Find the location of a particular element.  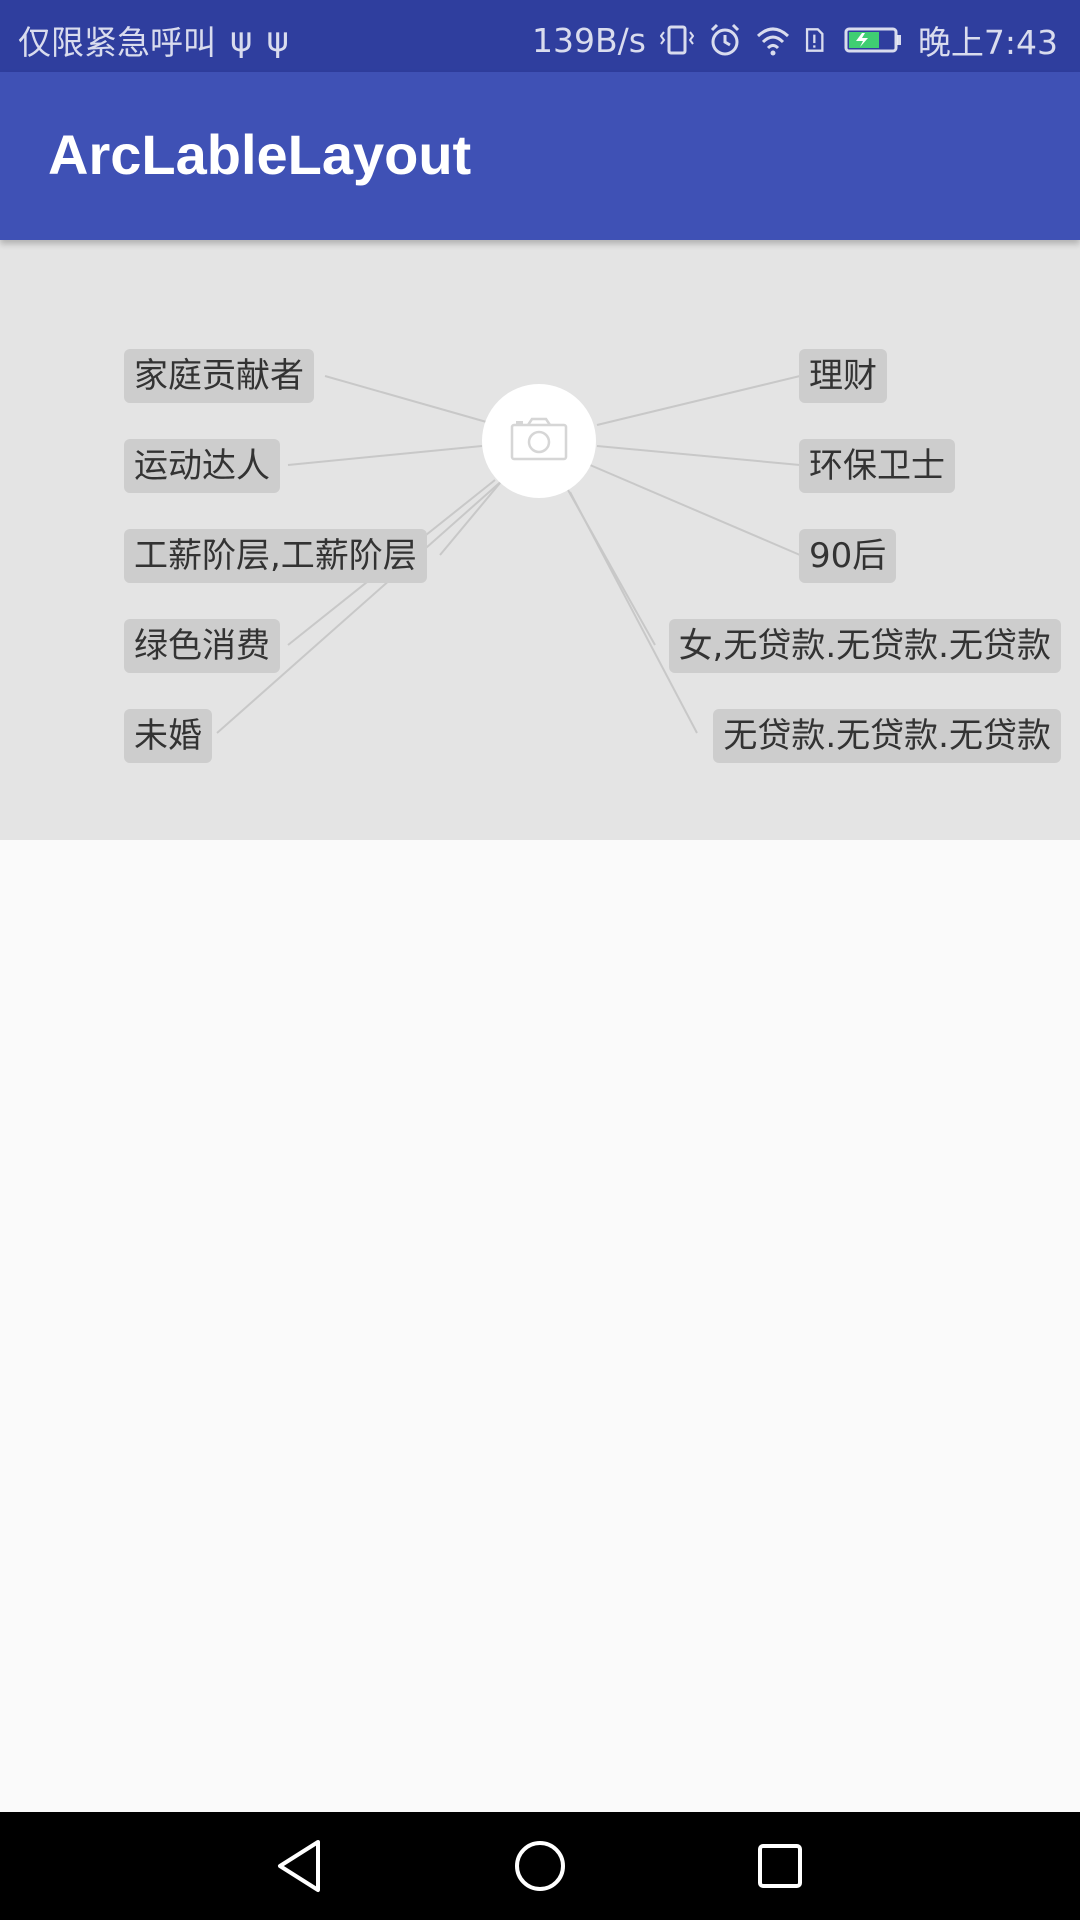

tag-right-4: 女,无贷款.无贷款.无贷款 is located at coordinates (864, 646).